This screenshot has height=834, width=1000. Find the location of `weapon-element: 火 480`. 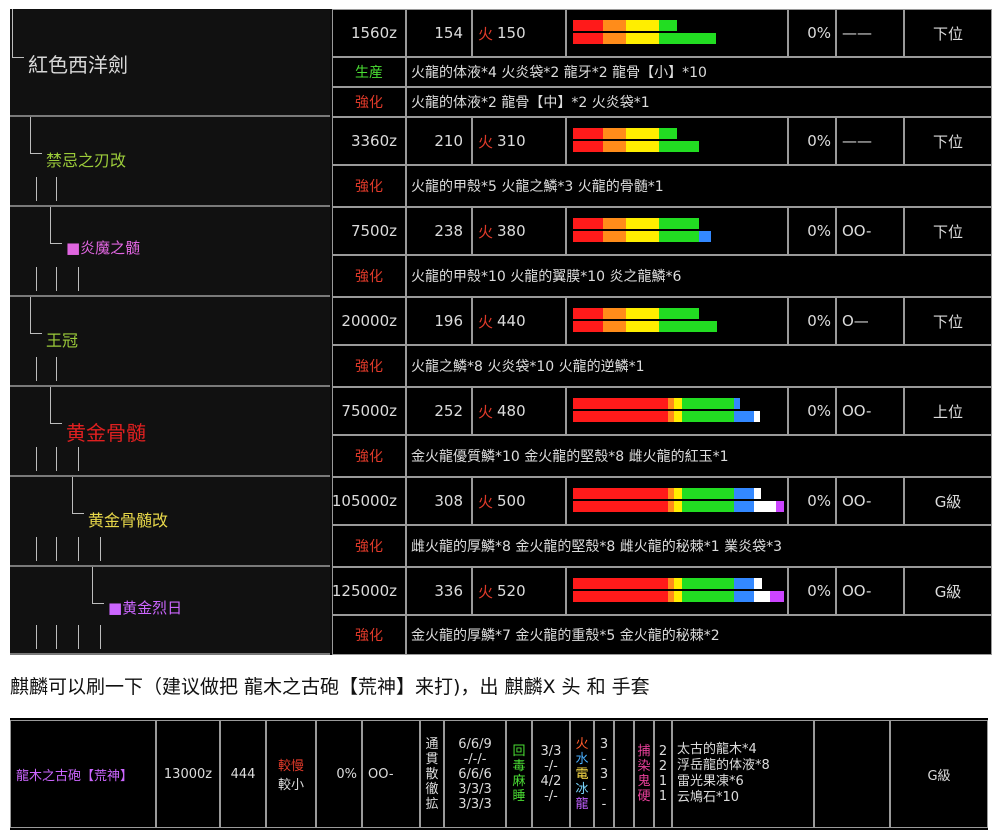

weapon-element: 火 480 is located at coordinates (519, 411).